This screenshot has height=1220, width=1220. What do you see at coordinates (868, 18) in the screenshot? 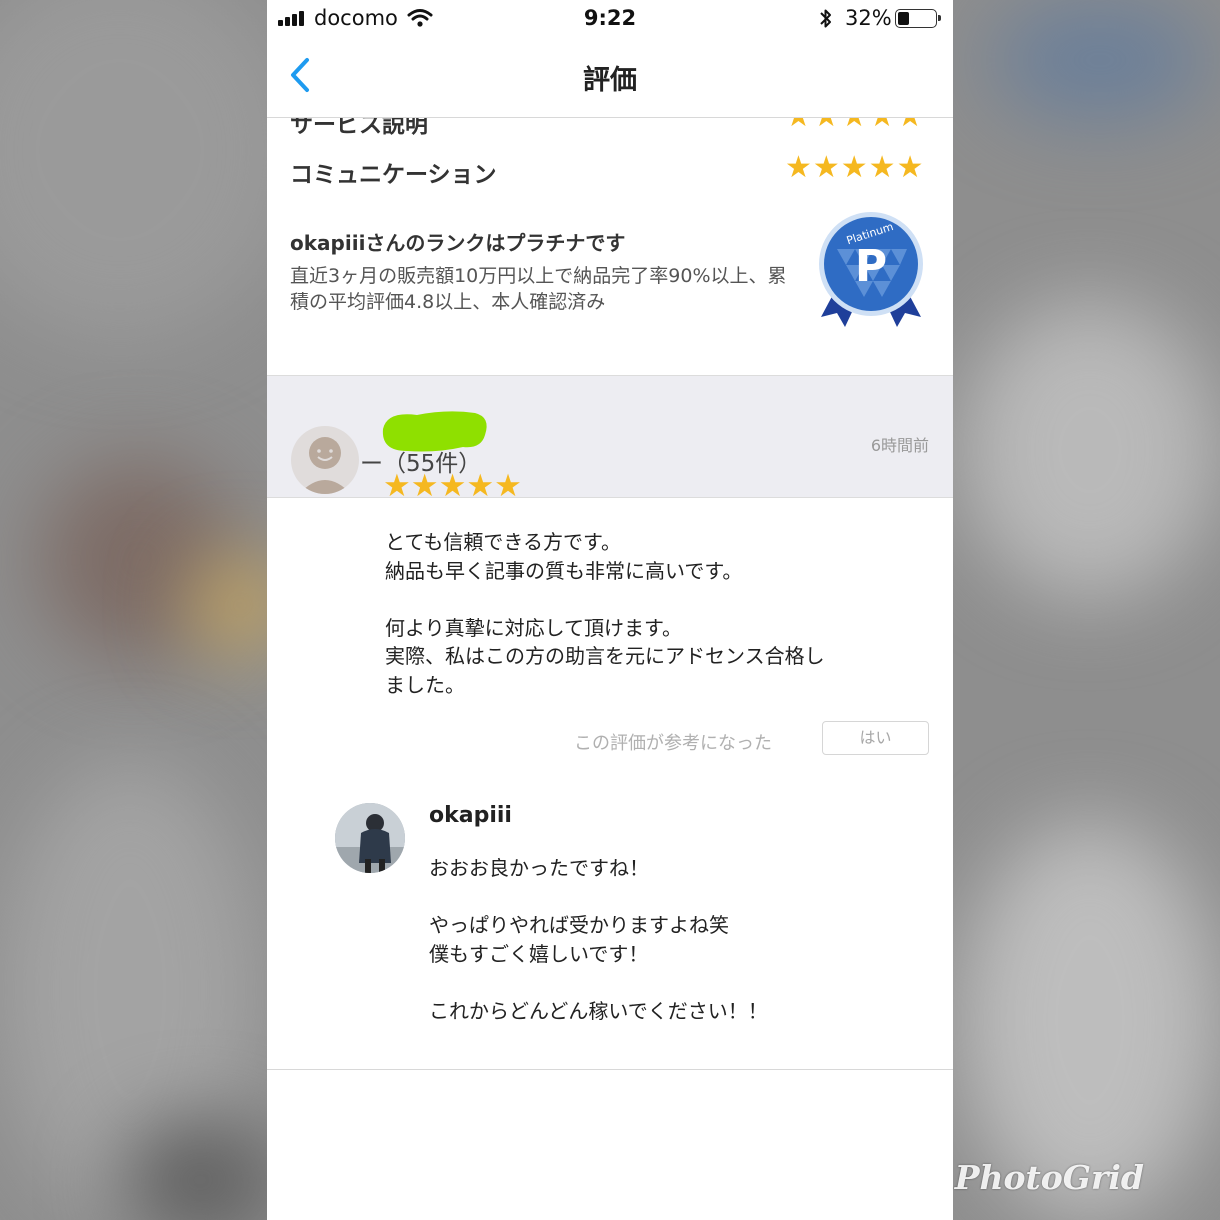
I see `battery-percent: 32%` at bounding box center [868, 18].